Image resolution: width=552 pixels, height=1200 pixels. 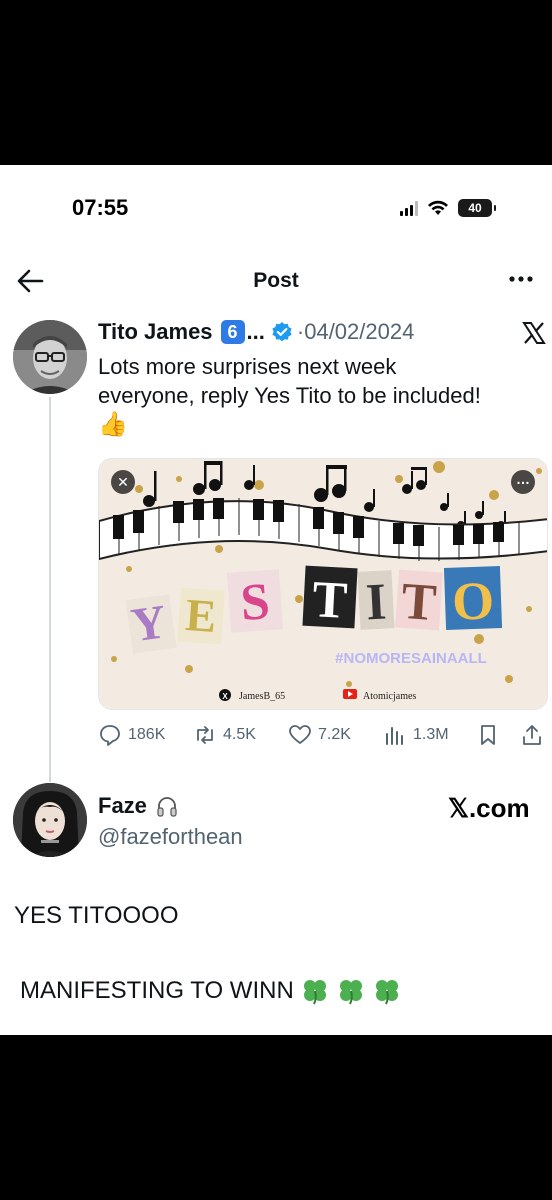 I want to click on views-button: 1.3M, so click(x=416, y=735).